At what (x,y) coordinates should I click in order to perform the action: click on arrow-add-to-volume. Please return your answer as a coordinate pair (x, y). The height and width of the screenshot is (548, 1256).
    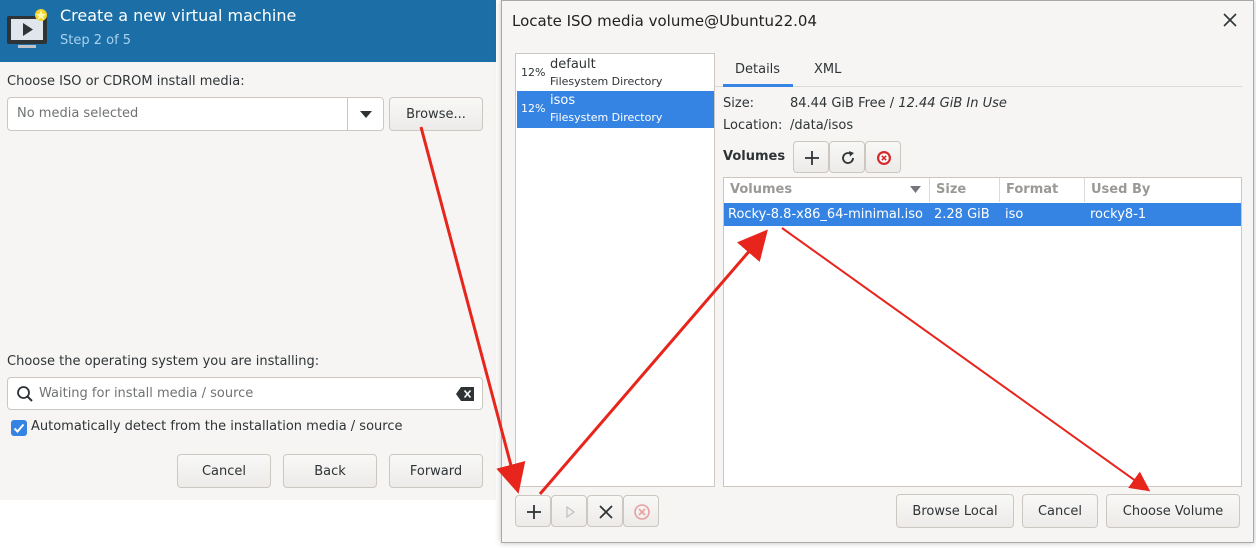
    Looking at the image, I should click on (653, 362).